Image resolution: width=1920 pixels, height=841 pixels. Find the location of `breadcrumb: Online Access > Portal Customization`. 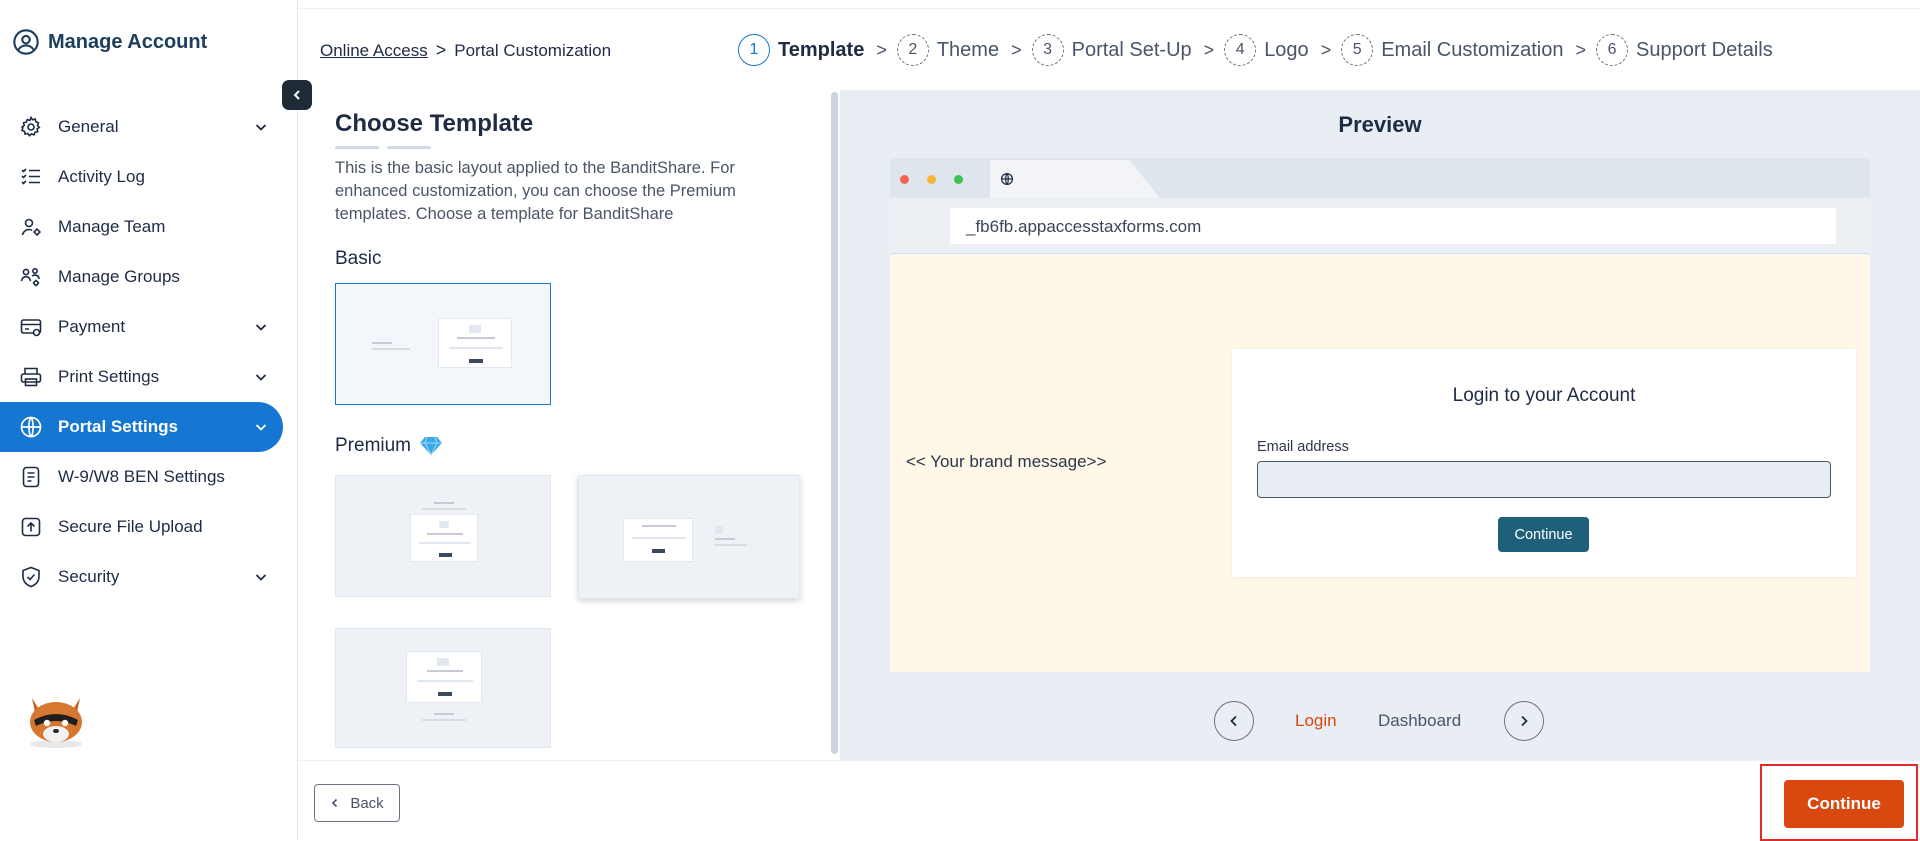

breadcrumb: Online Access > Portal Customization is located at coordinates (465, 50).